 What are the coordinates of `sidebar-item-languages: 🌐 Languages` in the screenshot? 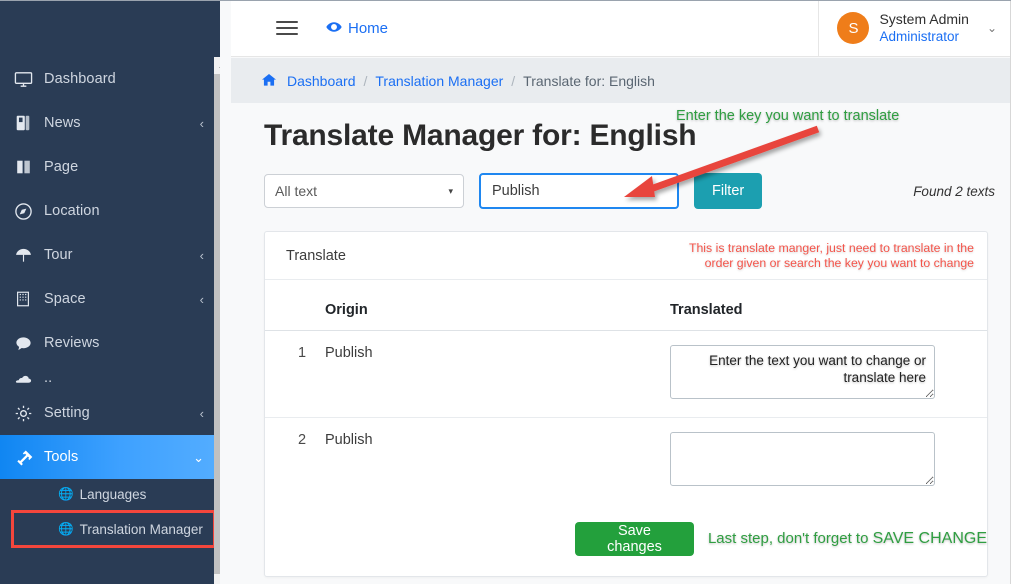 It's located at (110, 494).